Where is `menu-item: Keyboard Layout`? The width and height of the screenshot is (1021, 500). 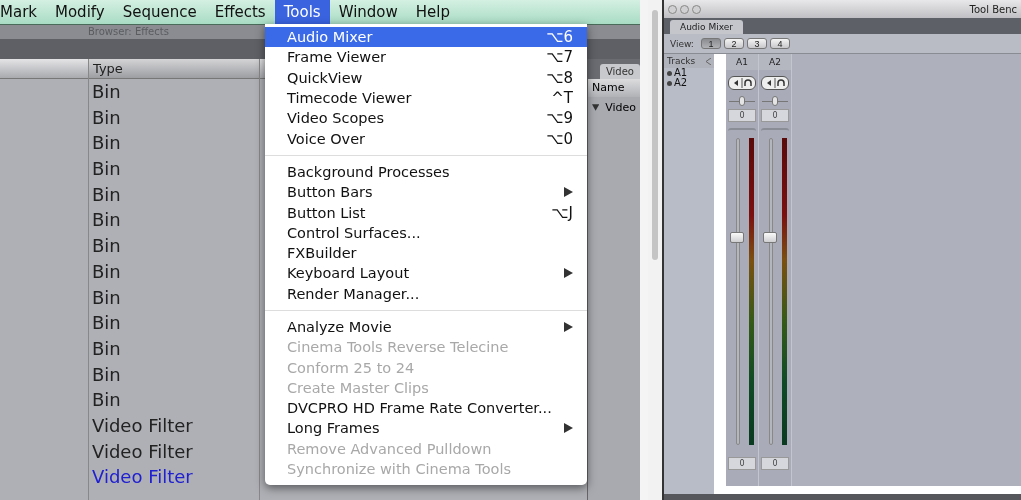 menu-item: Keyboard Layout is located at coordinates (426, 273).